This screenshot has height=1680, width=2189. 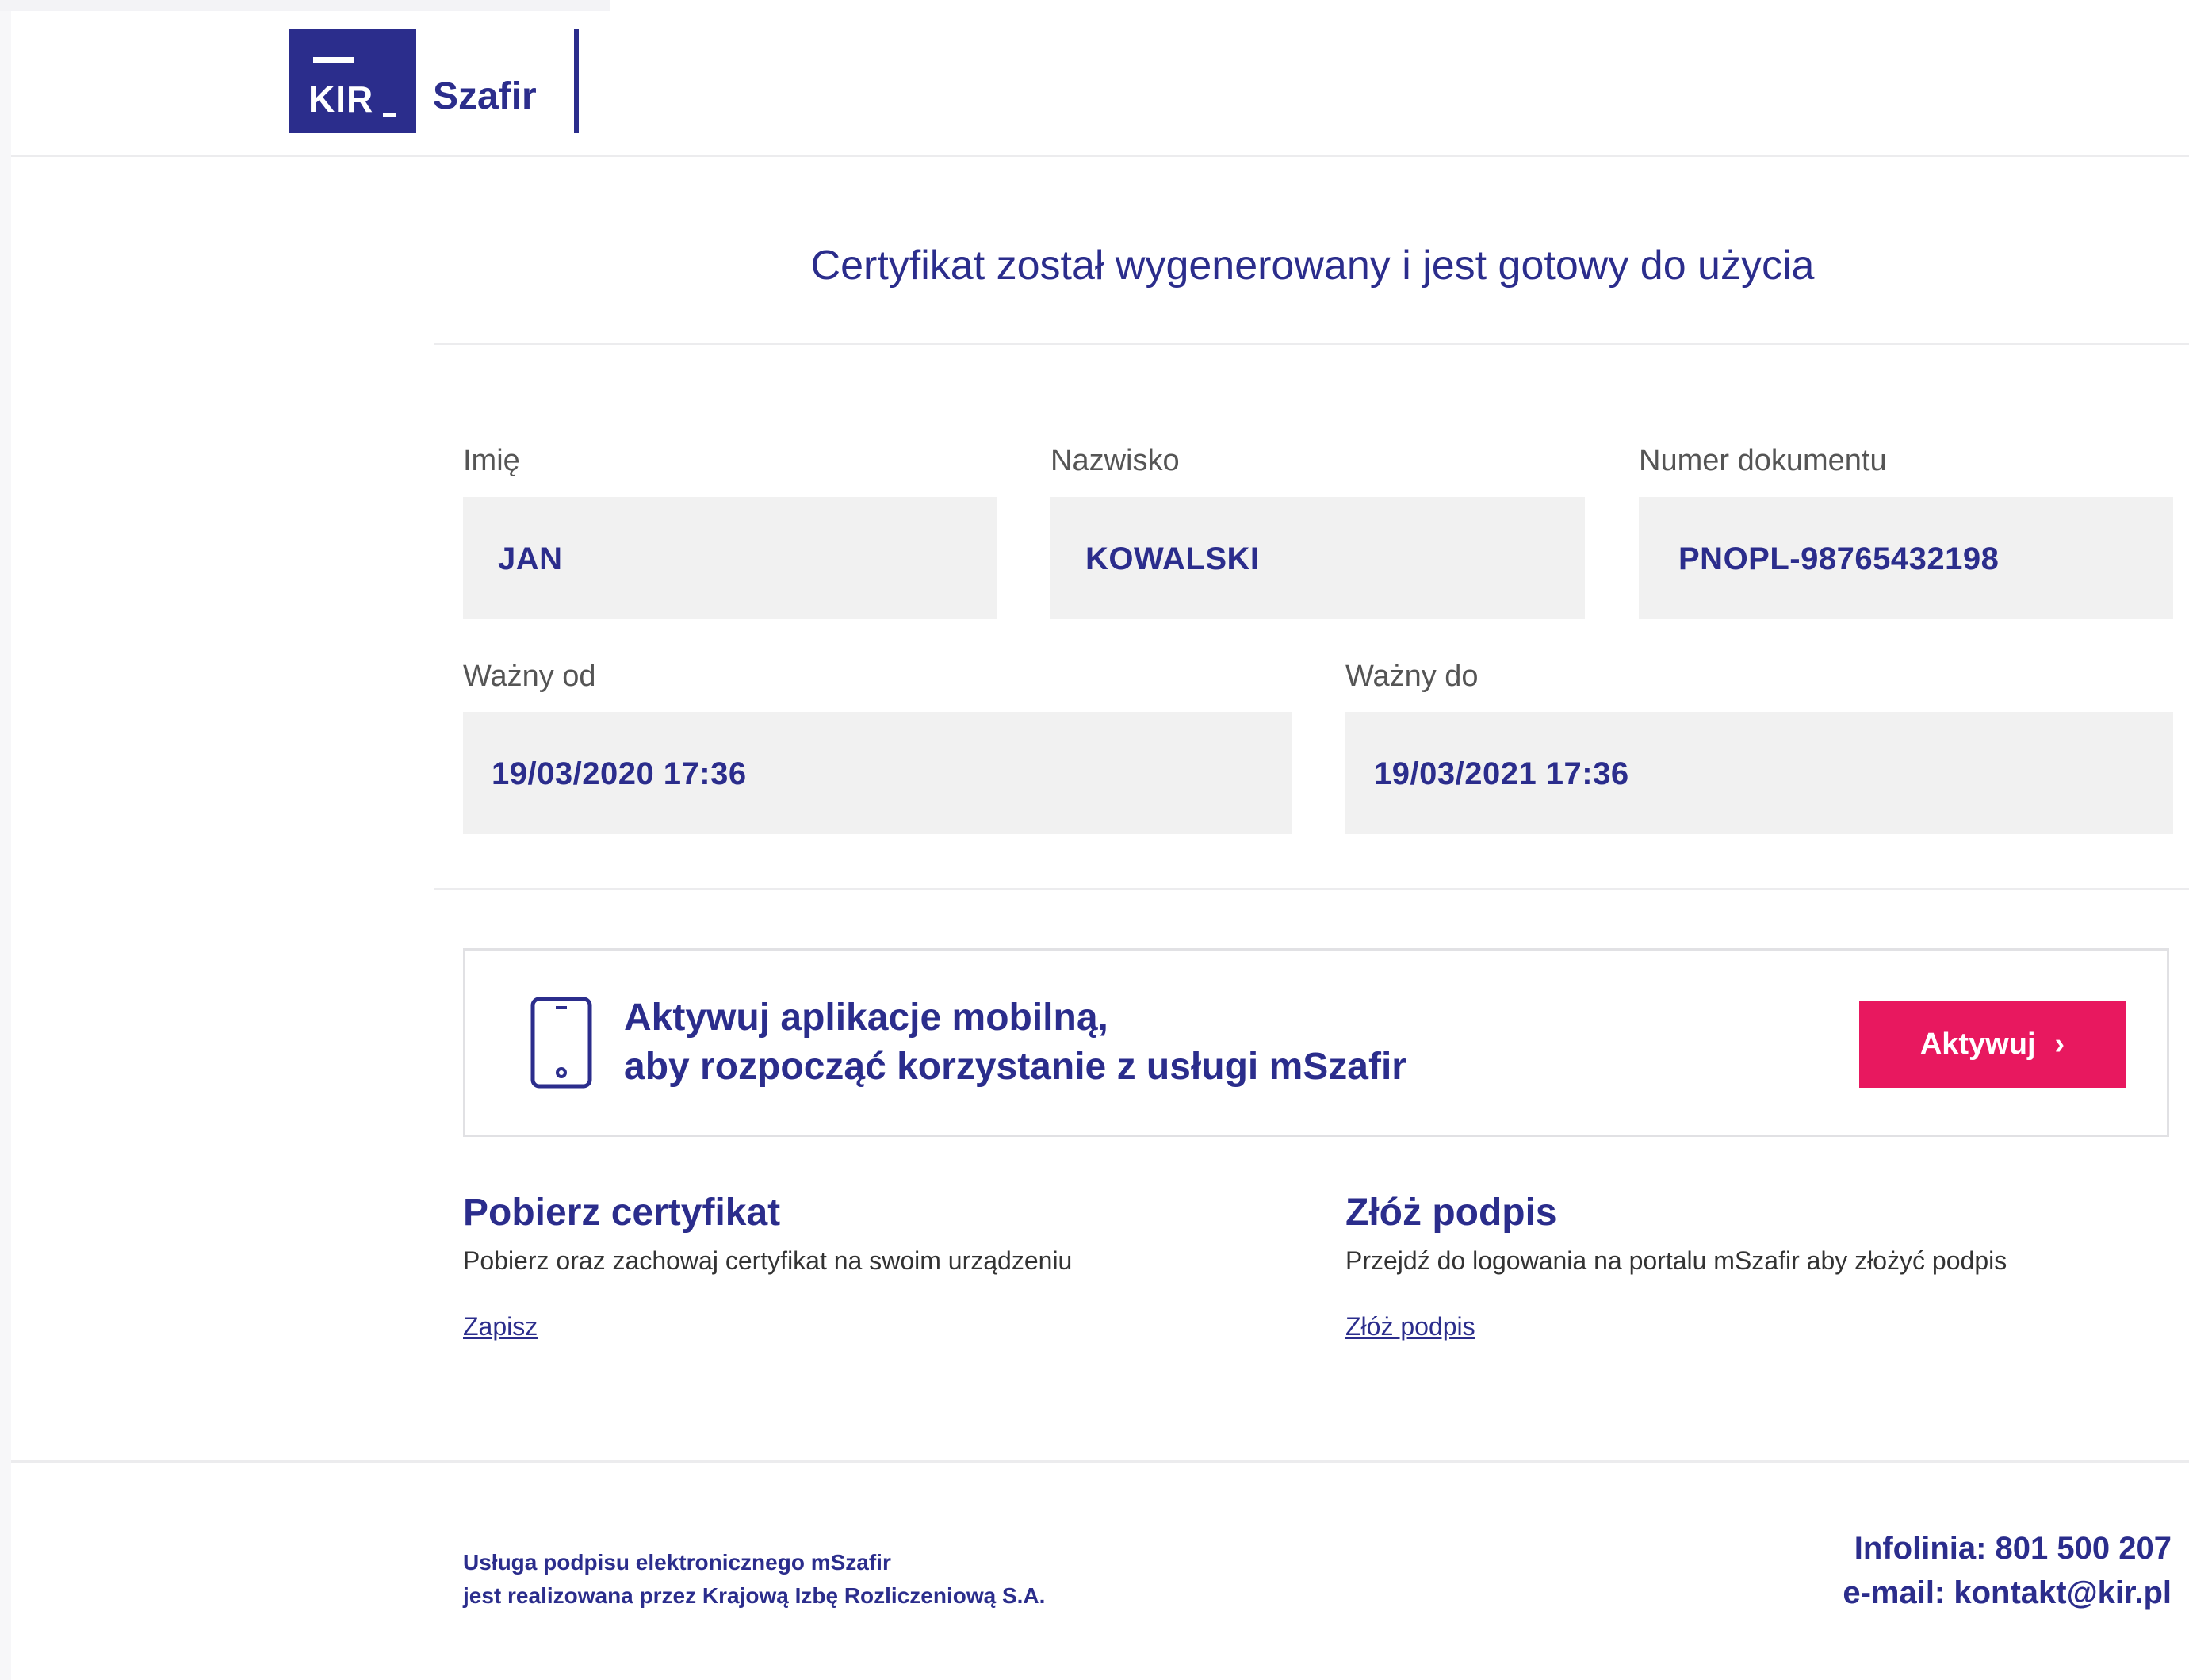 What do you see at coordinates (341, 99) in the screenshot?
I see `logo-text: KIR` at bounding box center [341, 99].